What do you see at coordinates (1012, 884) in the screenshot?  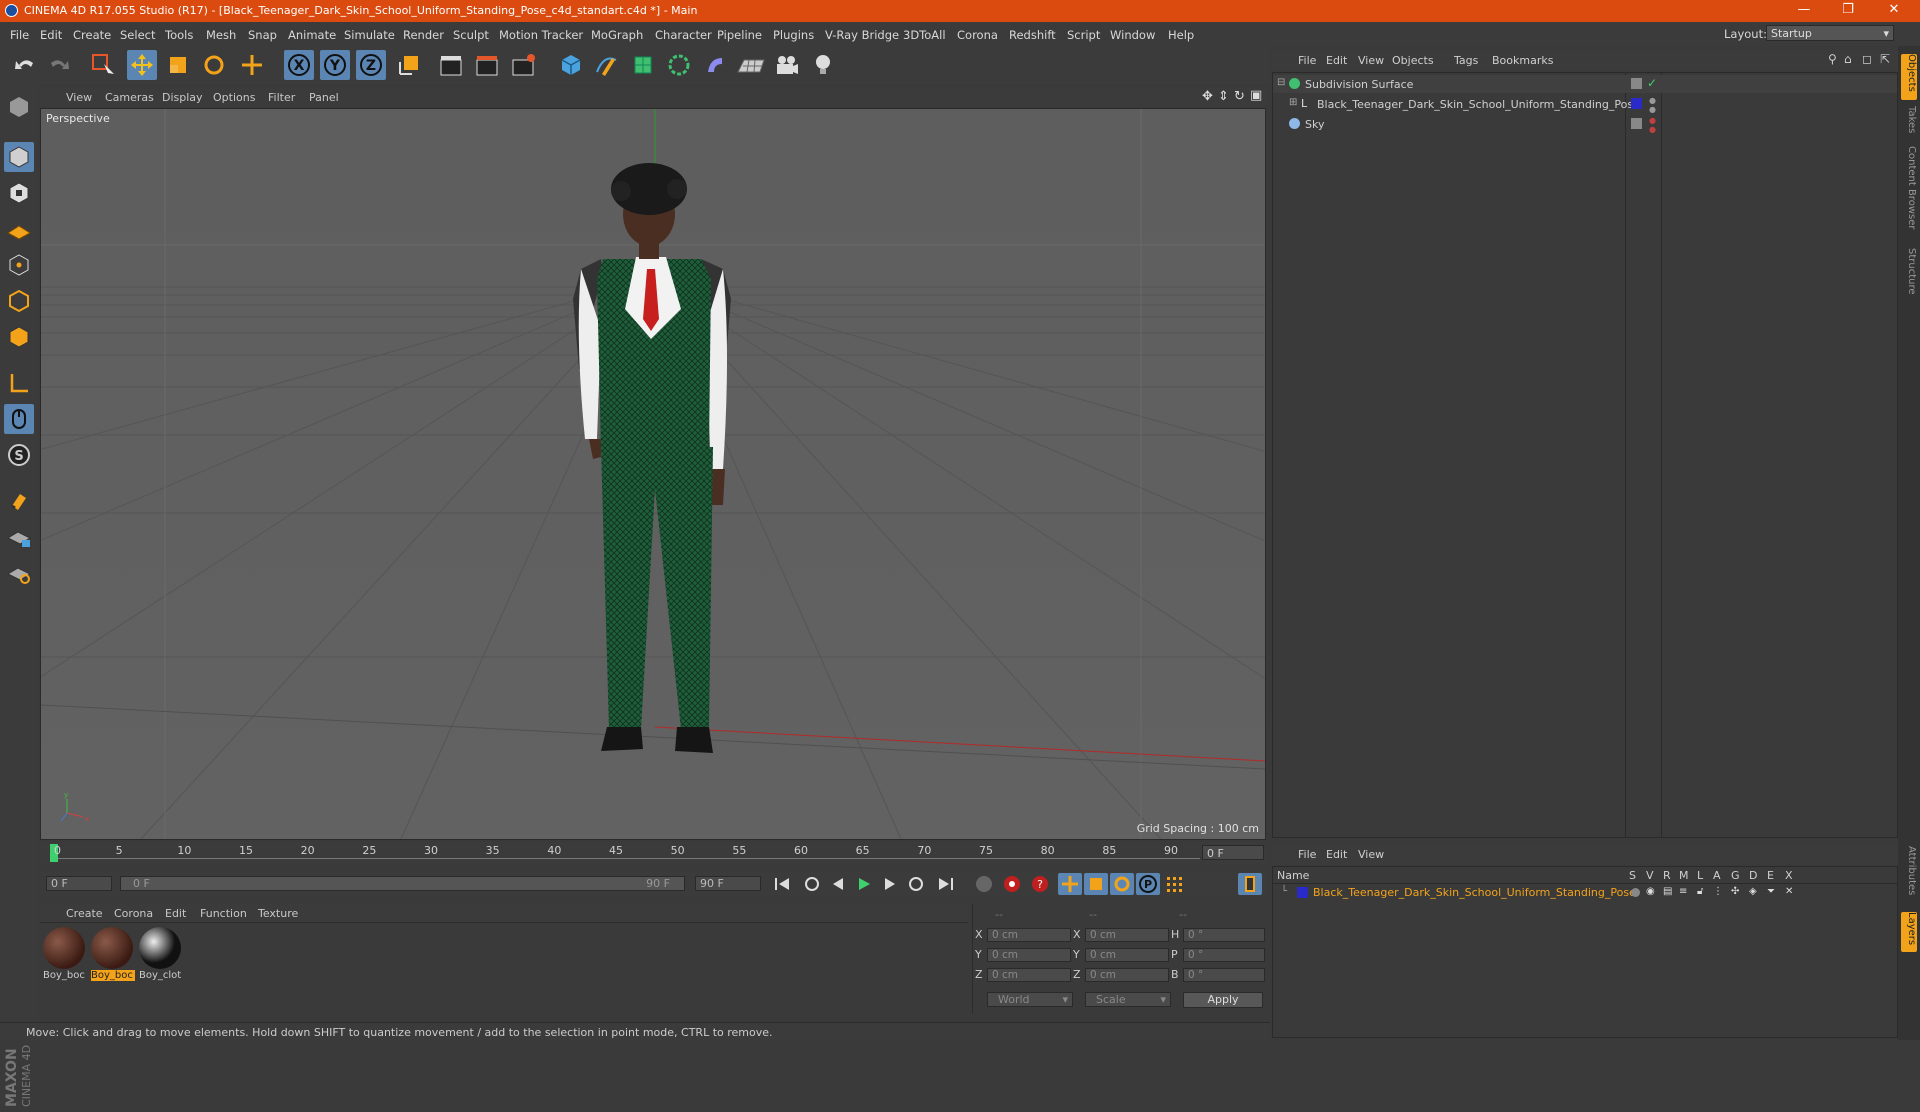 I see `autokeying-button` at bounding box center [1012, 884].